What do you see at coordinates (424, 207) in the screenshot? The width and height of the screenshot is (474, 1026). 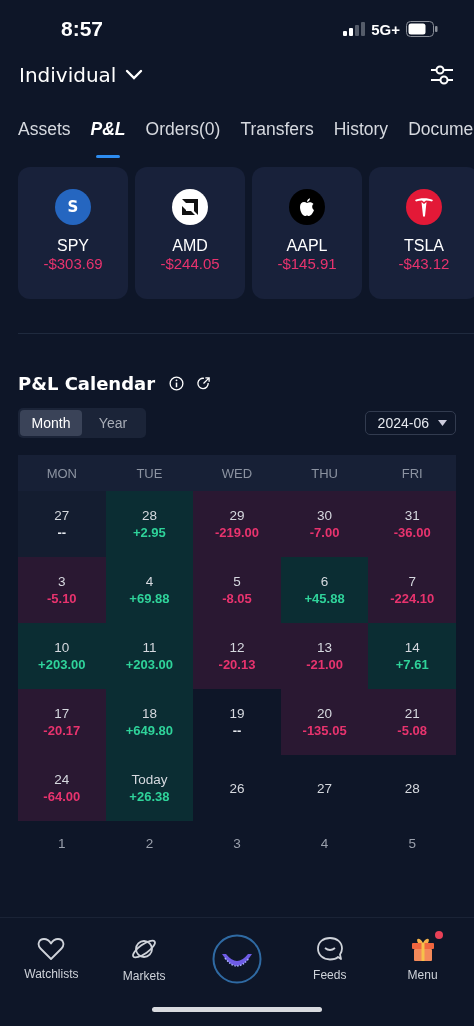 I see `t-logo-icon` at bounding box center [424, 207].